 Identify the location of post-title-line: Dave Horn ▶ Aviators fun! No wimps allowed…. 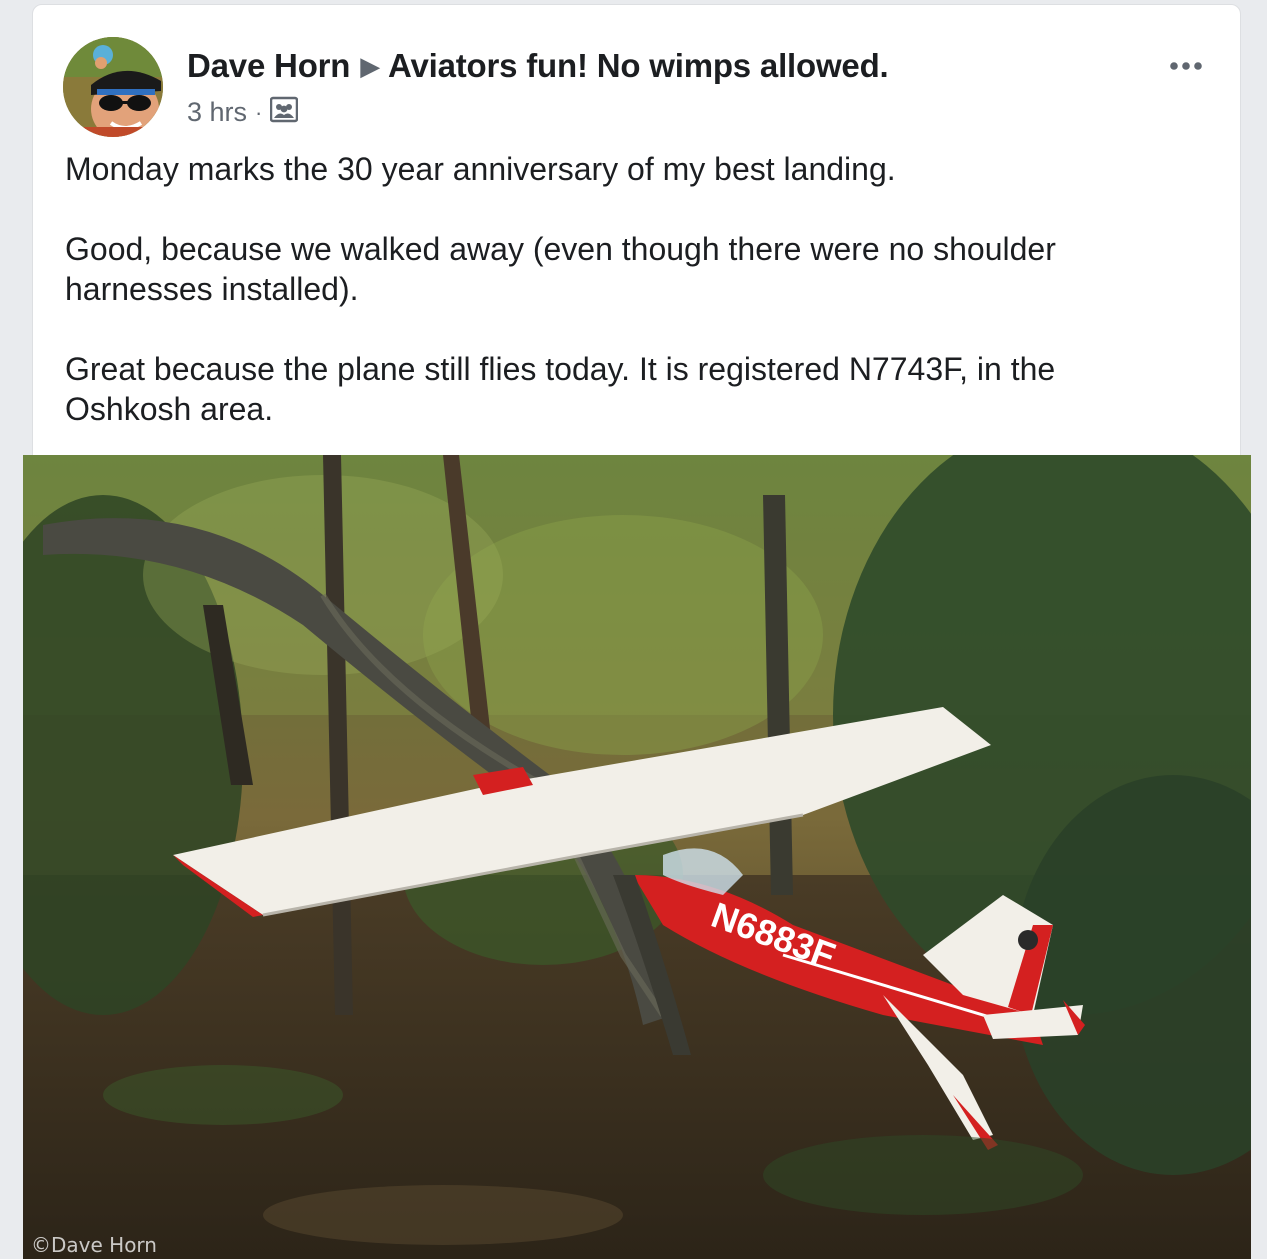
(538, 66).